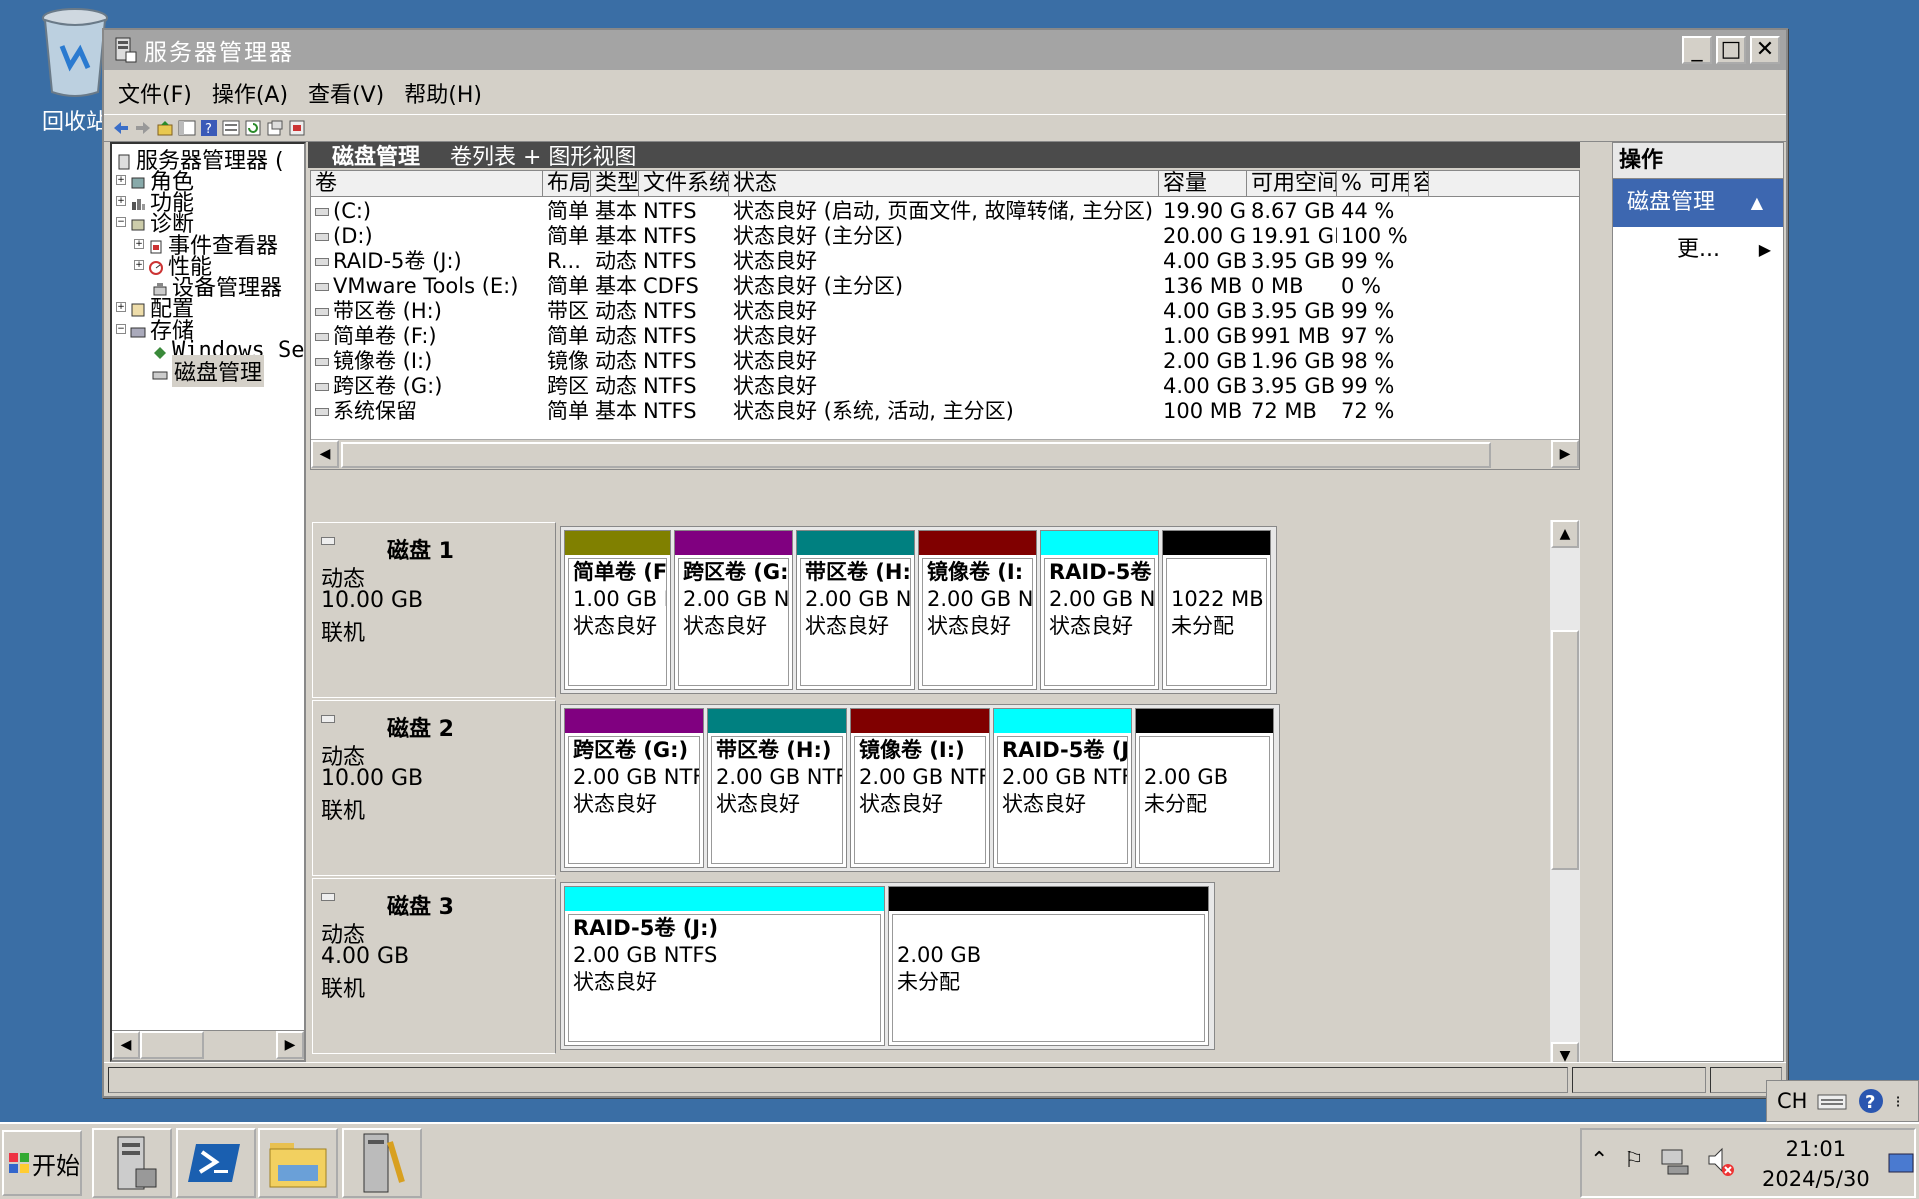 This screenshot has width=1919, height=1199. I want to click on table-row: 带区卷 (H:) 带区 动态 NTFS 状态良好 4.00 GB 3.95 GB 99 %, so click(945, 311).